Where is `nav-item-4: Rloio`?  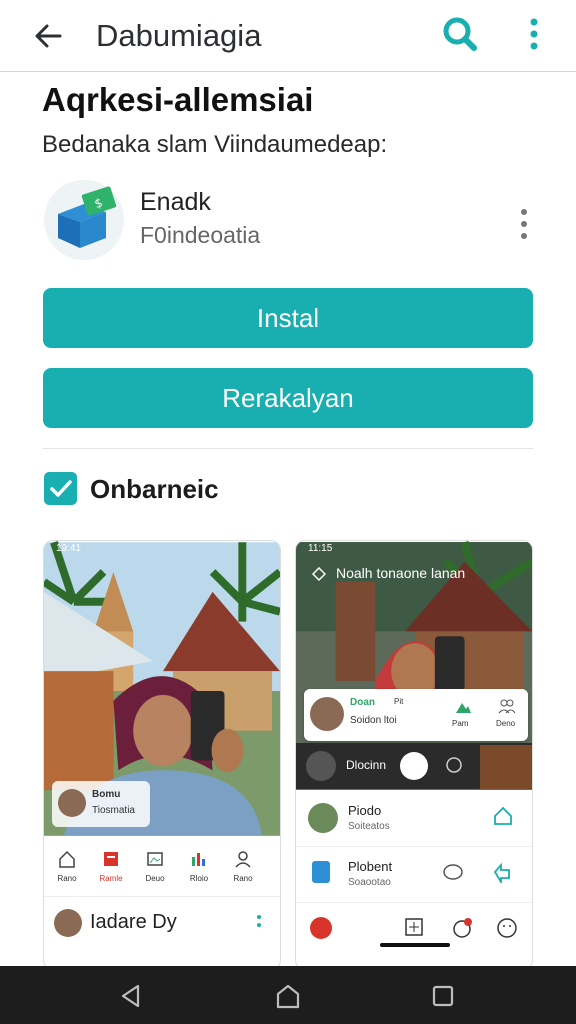
nav-item-4: Rloio is located at coordinates (199, 866).